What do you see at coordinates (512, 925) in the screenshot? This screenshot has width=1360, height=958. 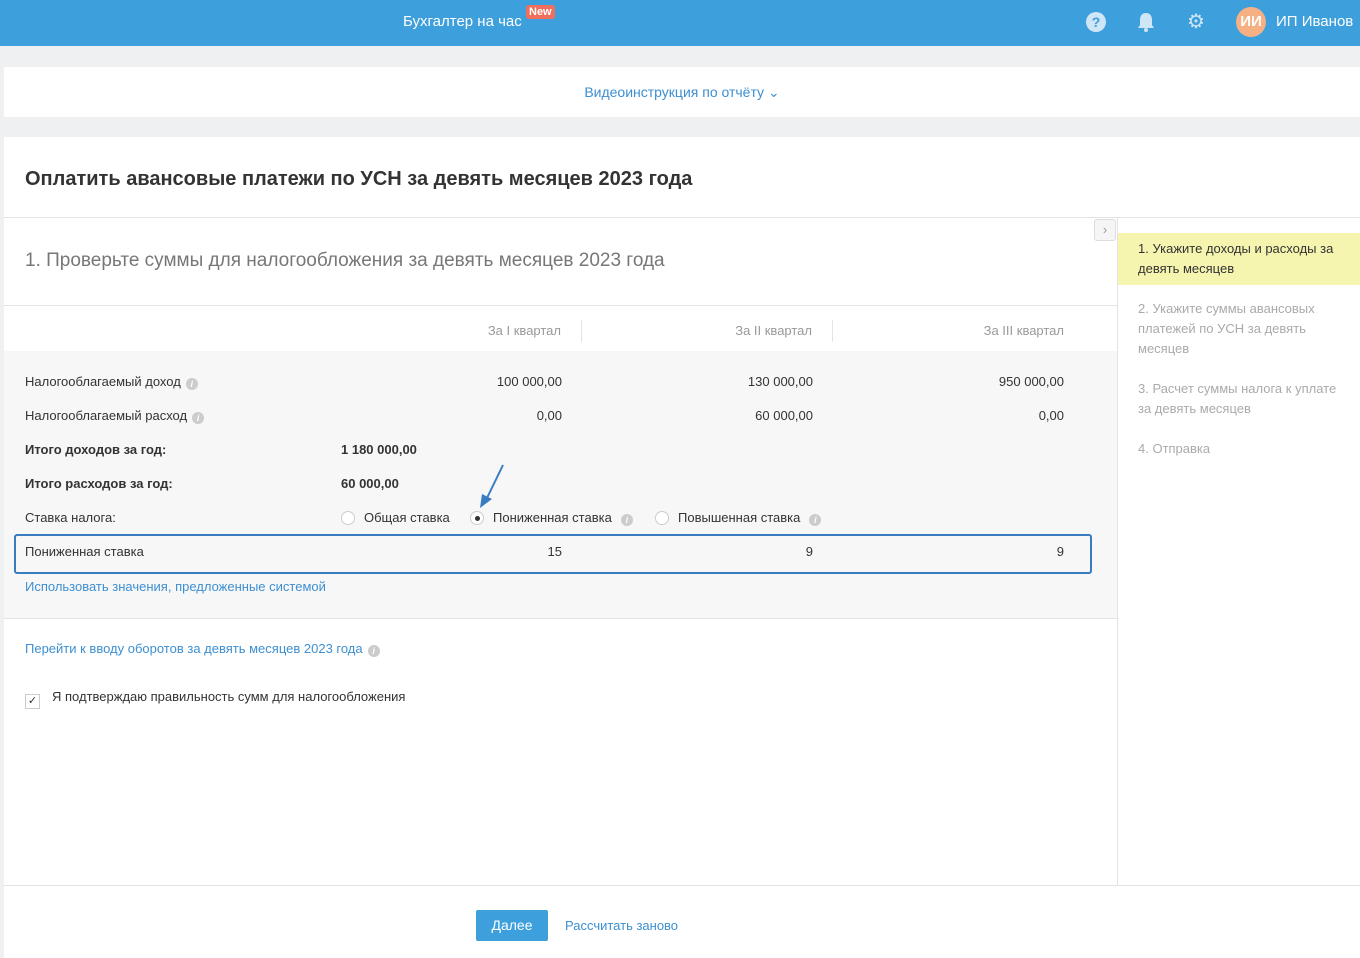 I see `next-button: Далее` at bounding box center [512, 925].